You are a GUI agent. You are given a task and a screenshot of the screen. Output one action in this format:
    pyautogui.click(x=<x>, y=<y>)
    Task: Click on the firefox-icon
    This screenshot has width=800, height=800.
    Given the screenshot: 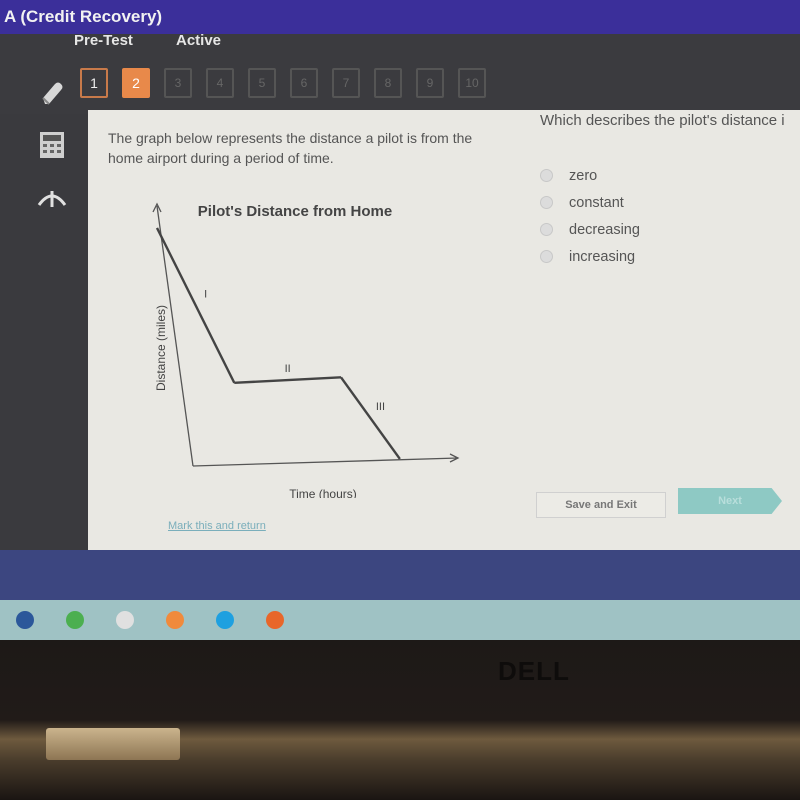 What is the action you would take?
    pyautogui.click(x=275, y=620)
    